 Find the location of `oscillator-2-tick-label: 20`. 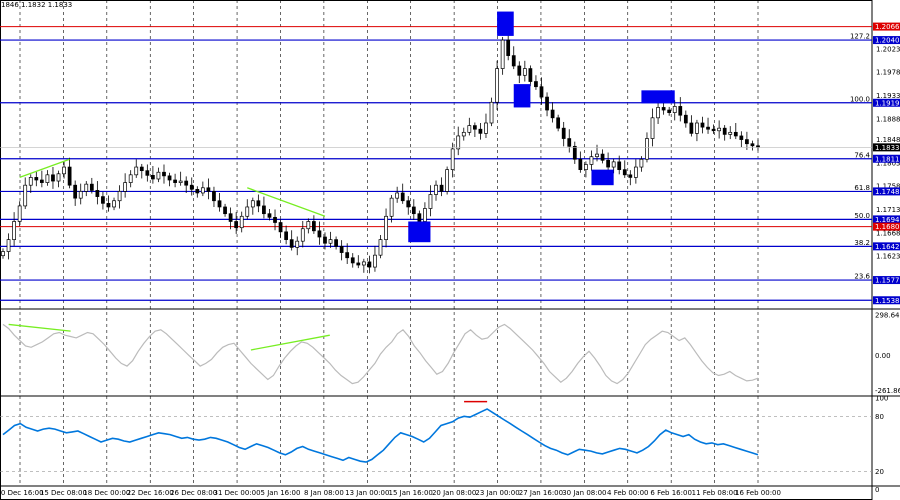

oscillator-2-tick-label: 20 is located at coordinates (879, 472).